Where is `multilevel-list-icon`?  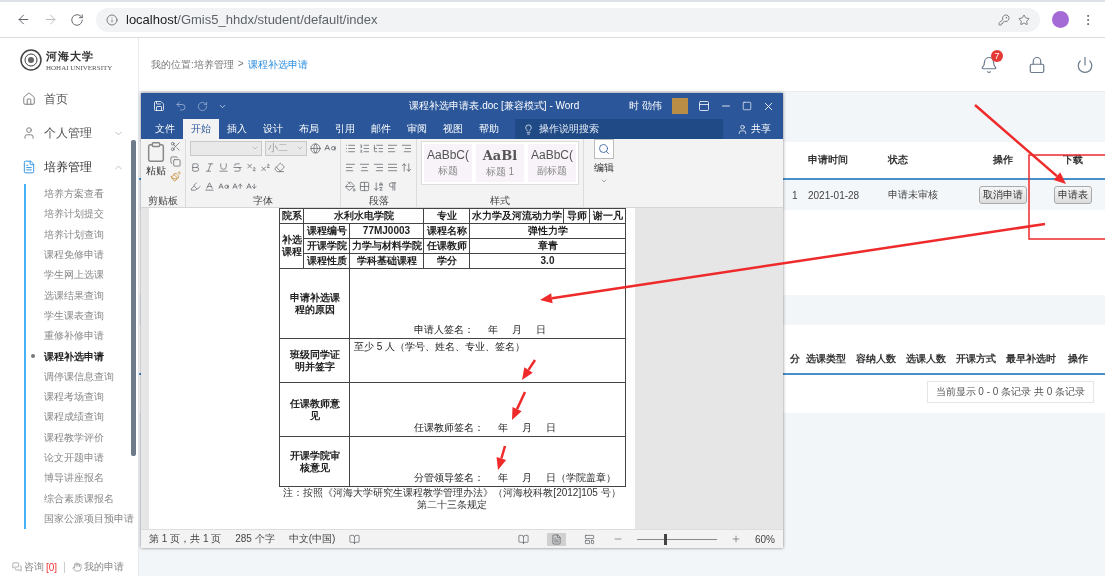
multilevel-list-icon is located at coordinates (378, 148).